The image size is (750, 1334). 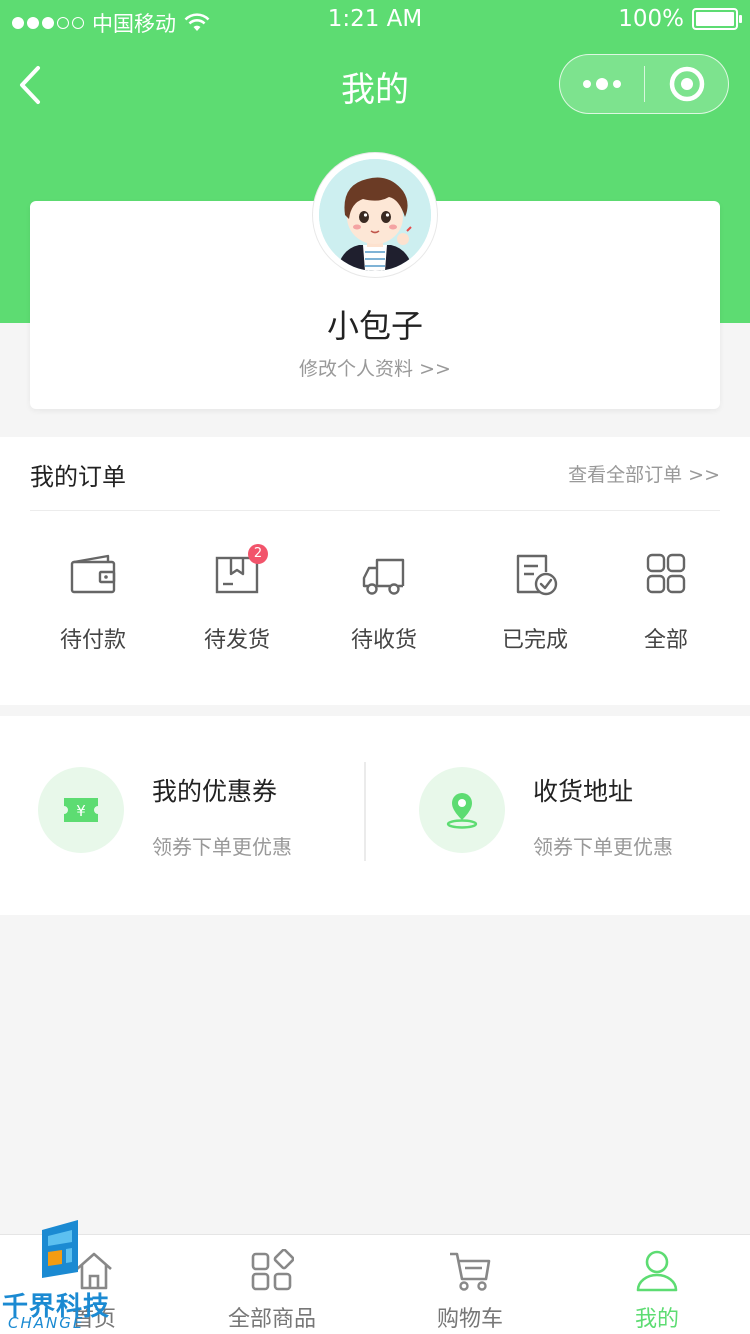 I want to click on tab-all-products: 全部商品, so click(x=272, y=1291).